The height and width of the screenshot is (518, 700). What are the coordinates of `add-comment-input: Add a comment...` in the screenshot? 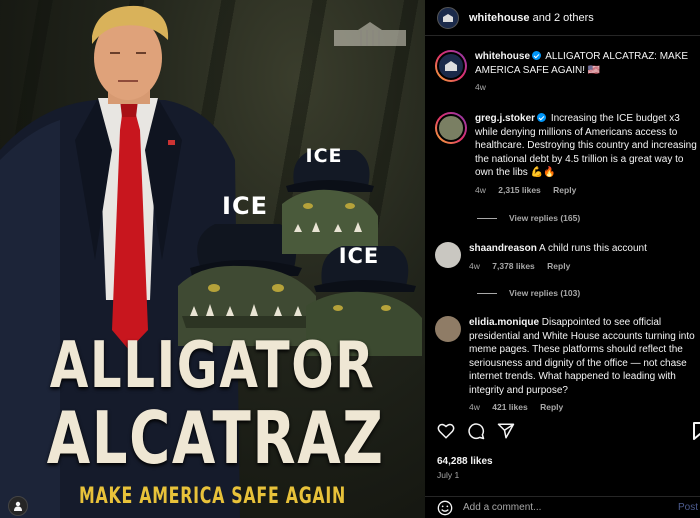 It's located at (502, 507).